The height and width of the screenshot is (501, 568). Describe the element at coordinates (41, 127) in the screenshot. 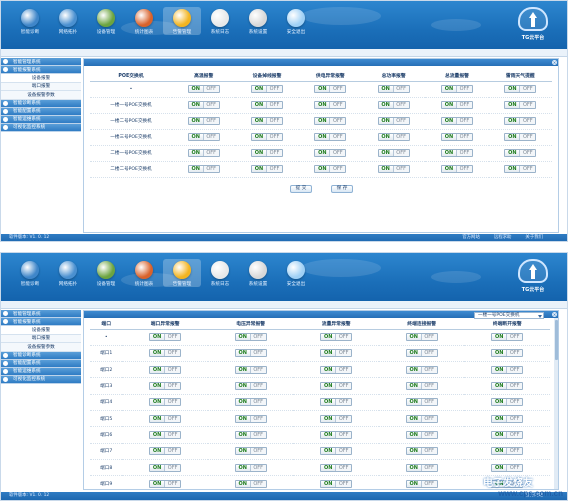

I see `sidebar-group: 可视化监控系统` at that location.